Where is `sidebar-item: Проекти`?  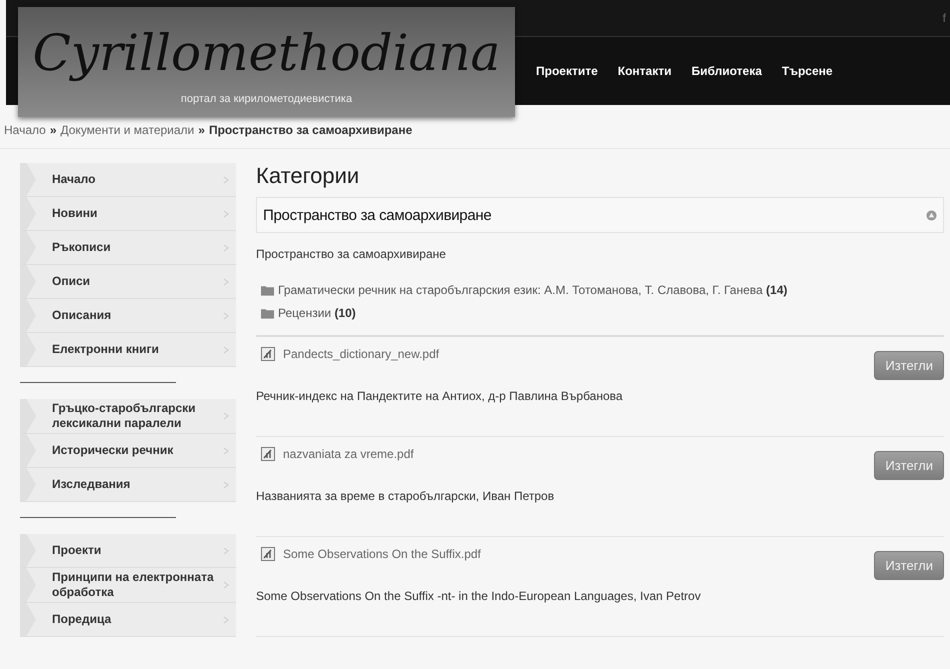
sidebar-item: Проекти is located at coordinates (128, 551).